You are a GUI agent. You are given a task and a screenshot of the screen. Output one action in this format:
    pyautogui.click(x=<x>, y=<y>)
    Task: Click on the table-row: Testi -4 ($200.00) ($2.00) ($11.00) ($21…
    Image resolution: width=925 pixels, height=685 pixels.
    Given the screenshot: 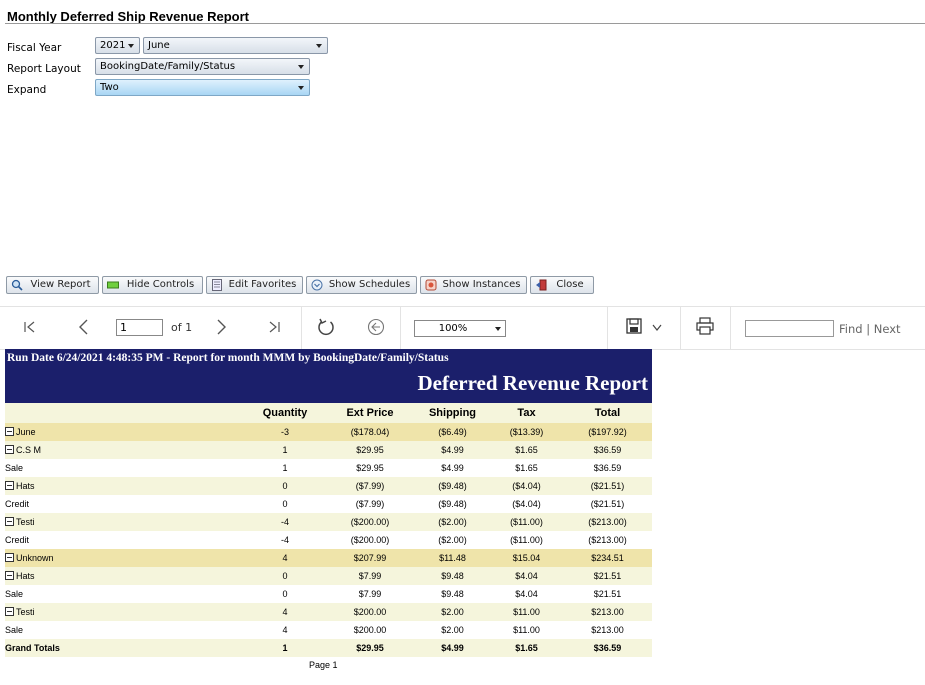 What is the action you would take?
    pyautogui.click(x=328, y=522)
    